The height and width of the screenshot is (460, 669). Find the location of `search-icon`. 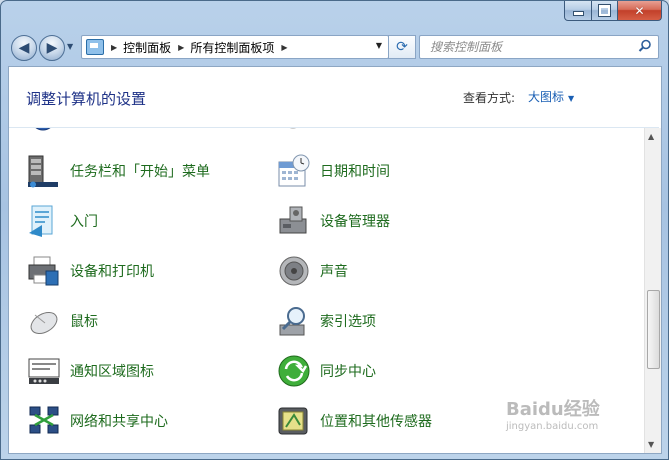

search-icon is located at coordinates (645, 46).